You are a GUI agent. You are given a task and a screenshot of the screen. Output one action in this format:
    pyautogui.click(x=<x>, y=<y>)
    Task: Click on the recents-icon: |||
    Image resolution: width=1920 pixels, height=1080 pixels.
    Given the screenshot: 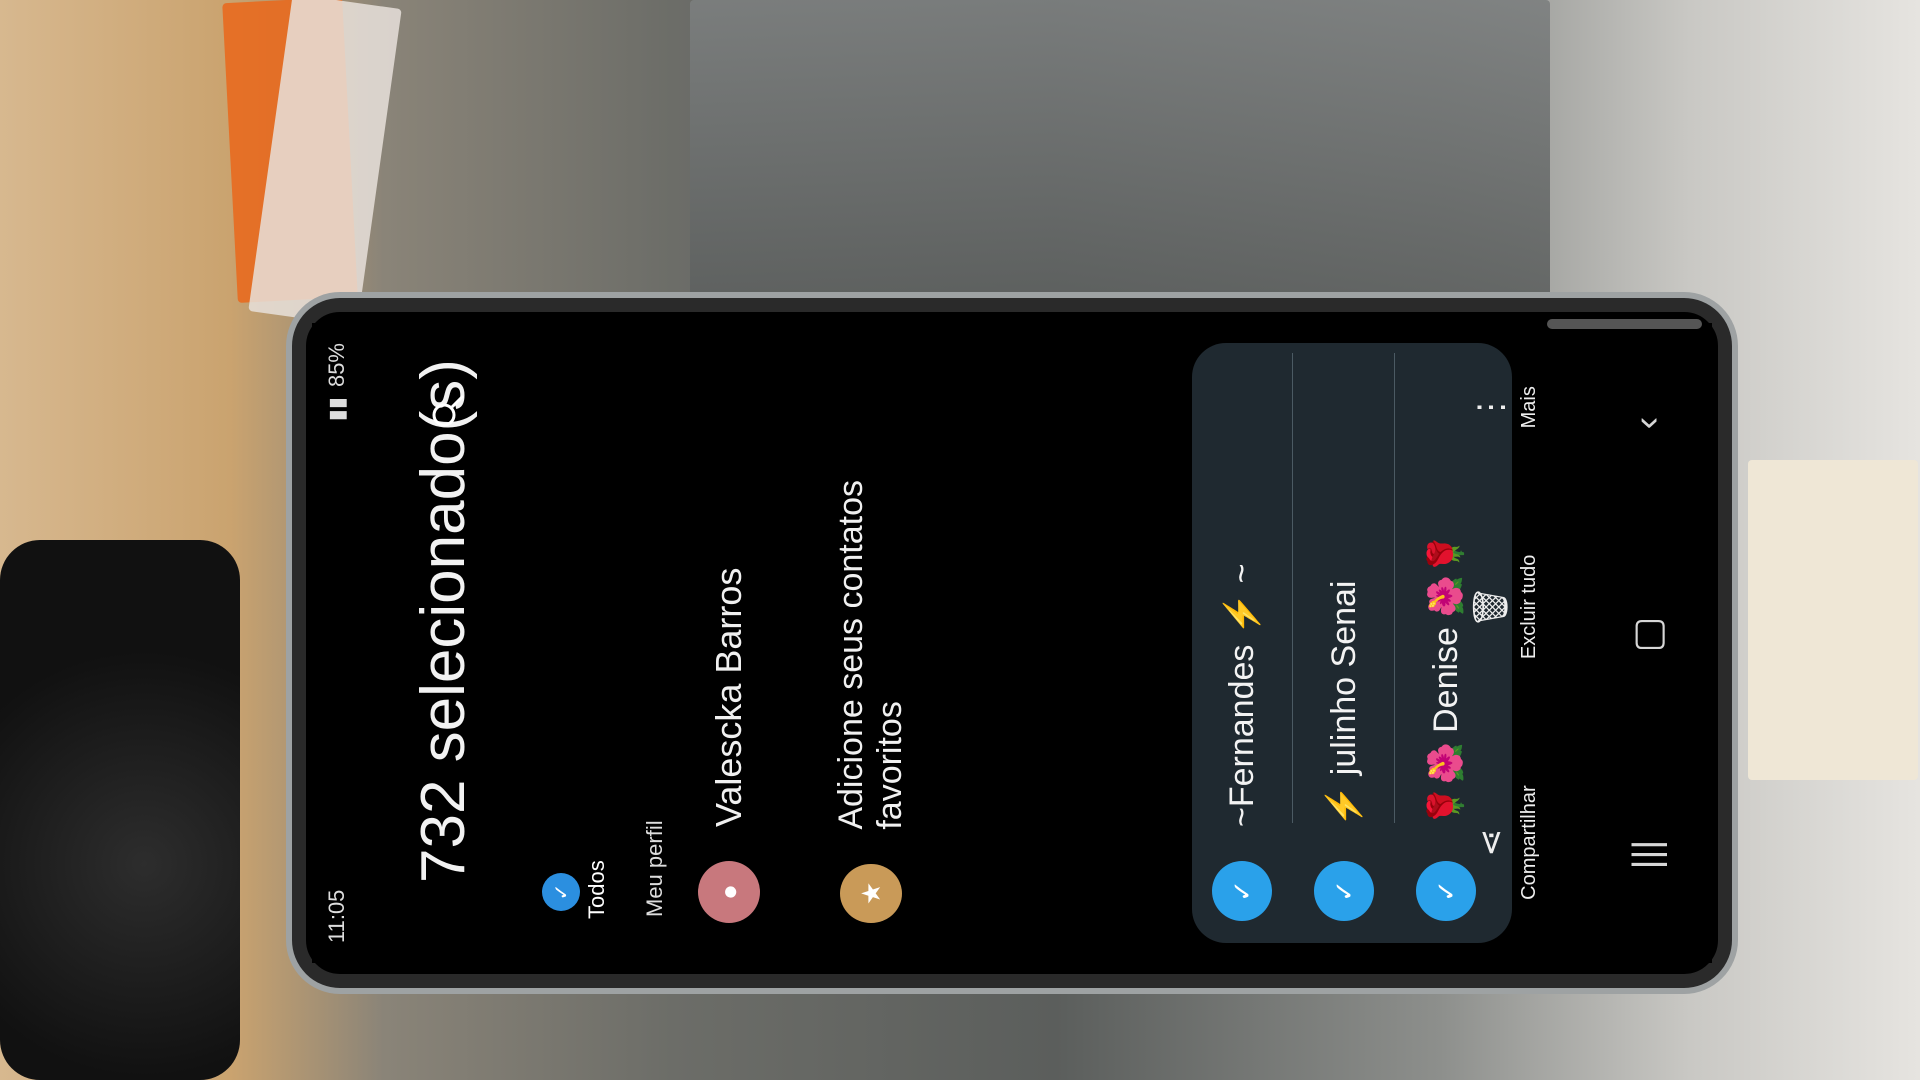 What is the action you would take?
    pyautogui.click(x=1647, y=855)
    